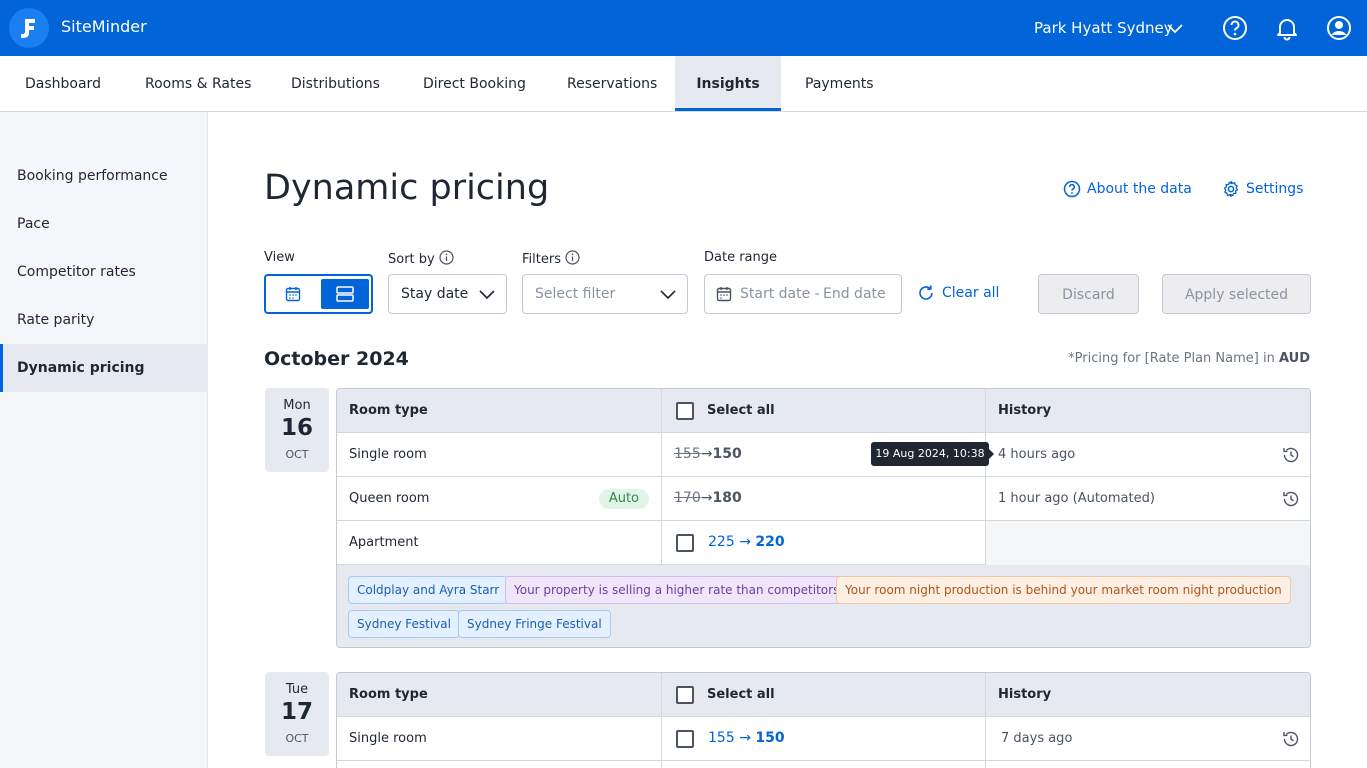  What do you see at coordinates (384, 542) in the screenshot?
I see `room-type: Apartment` at bounding box center [384, 542].